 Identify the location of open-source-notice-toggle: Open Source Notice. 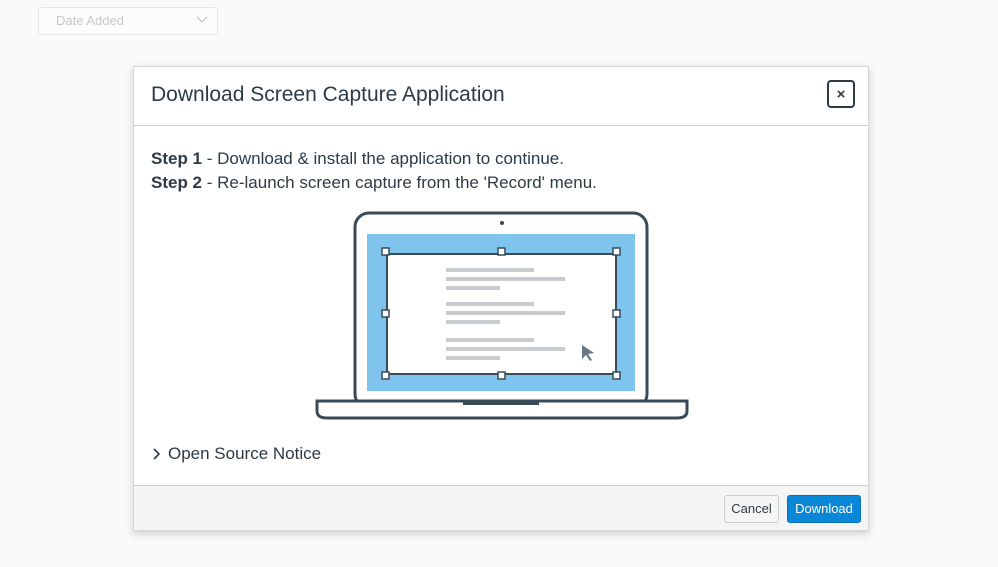
(236, 454).